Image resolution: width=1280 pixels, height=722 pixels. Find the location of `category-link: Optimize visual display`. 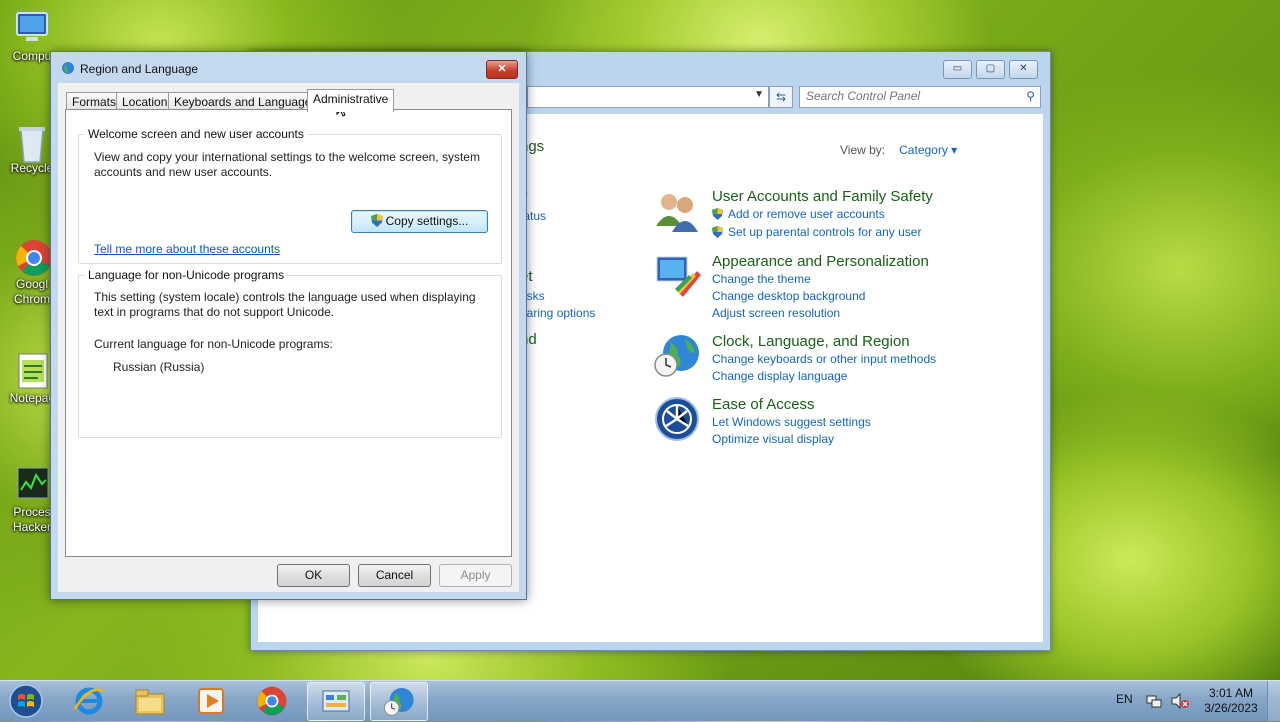

category-link: Optimize visual display is located at coordinates (773, 439).